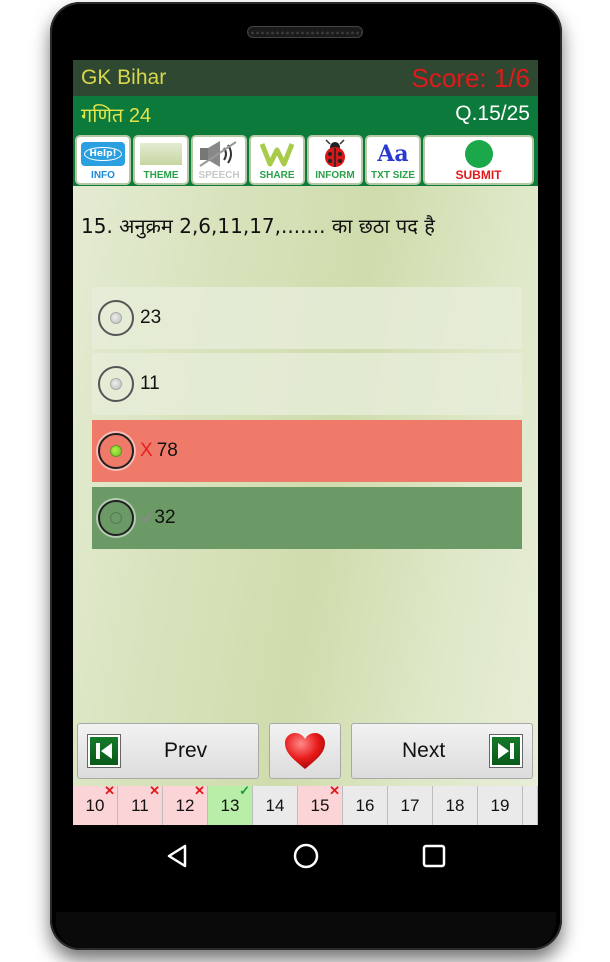 The image size is (610, 962). What do you see at coordinates (424, 750) in the screenshot?
I see `next-label: Next` at bounding box center [424, 750].